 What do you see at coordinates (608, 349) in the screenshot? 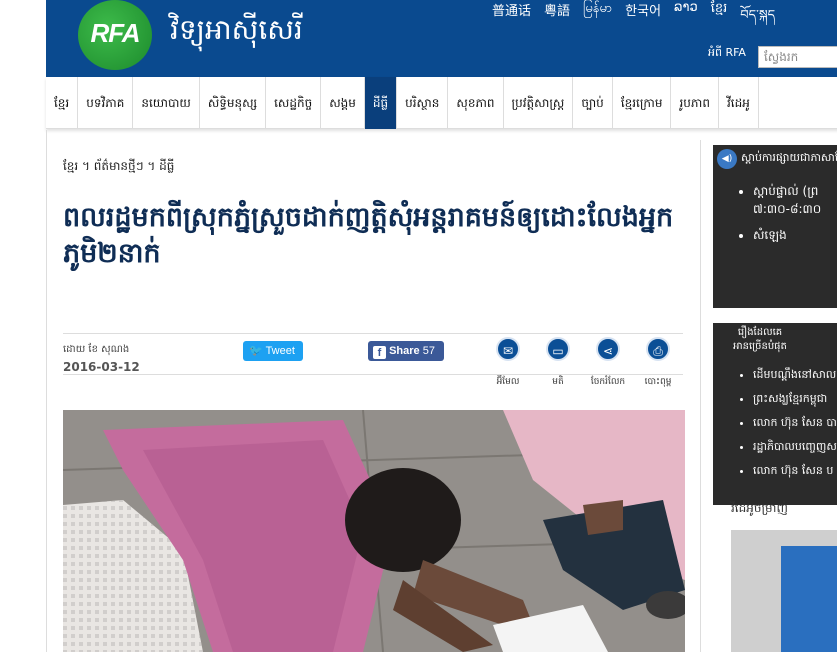
I see `share-icon: ⋖` at bounding box center [608, 349].